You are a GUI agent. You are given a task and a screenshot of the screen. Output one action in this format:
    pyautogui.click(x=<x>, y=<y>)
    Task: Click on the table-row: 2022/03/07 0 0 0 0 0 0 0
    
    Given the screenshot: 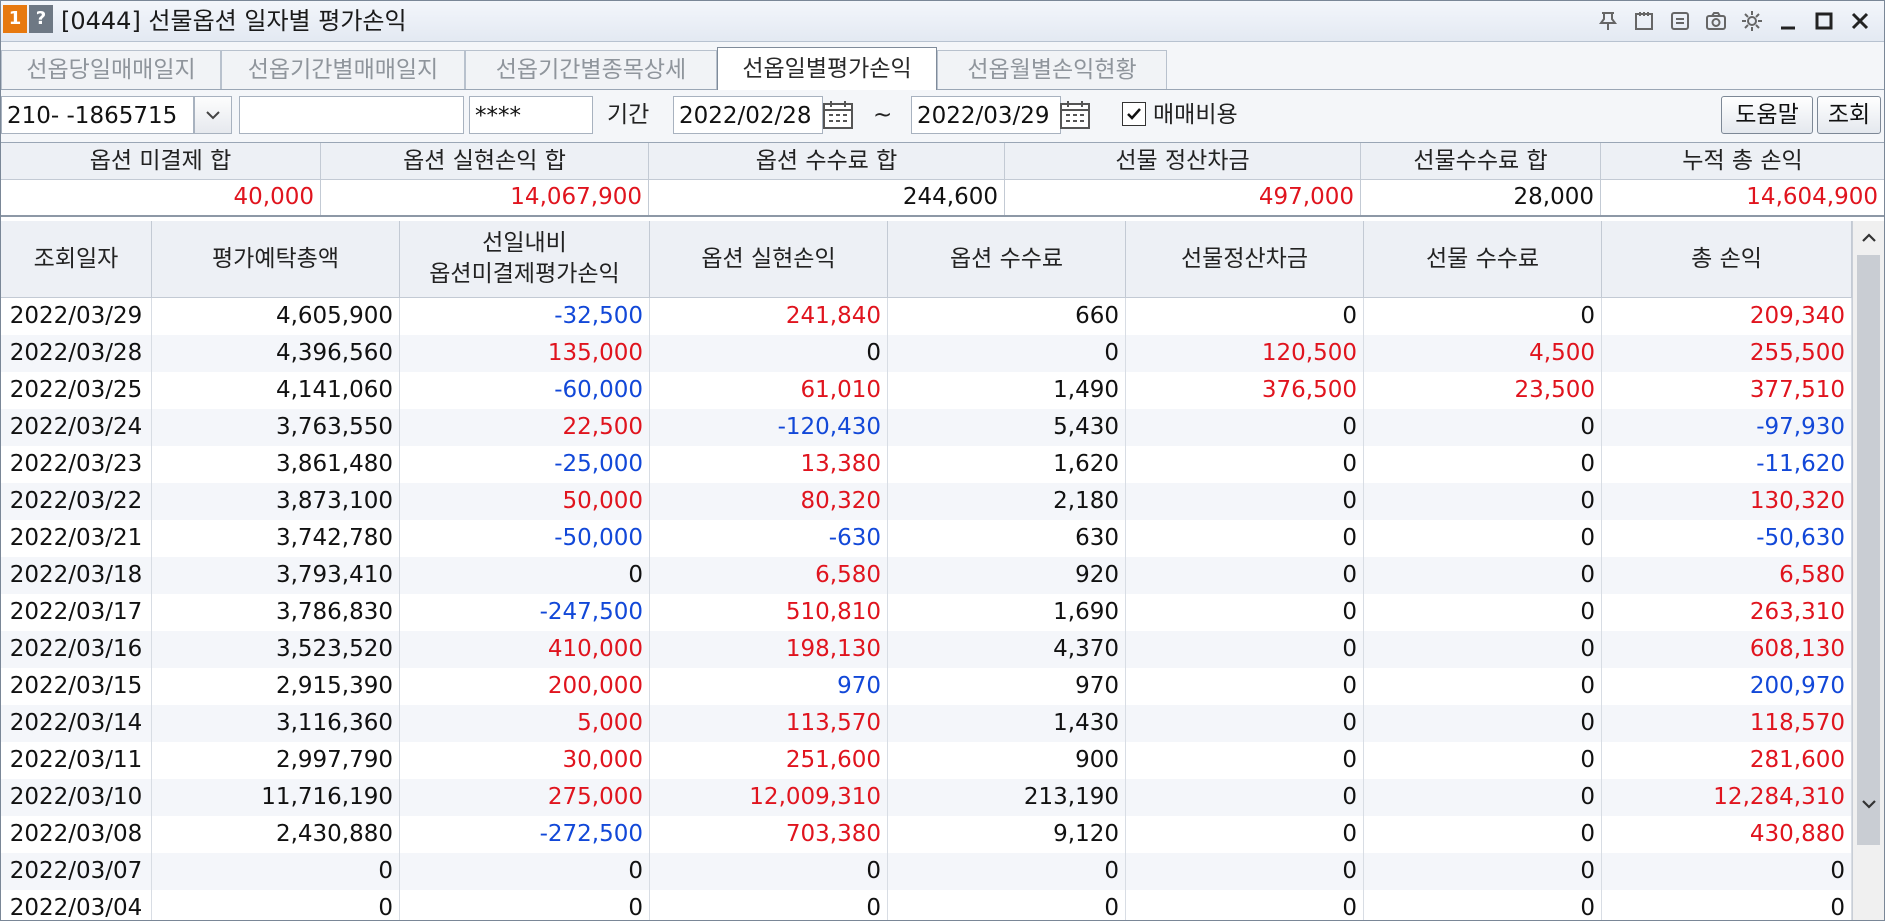 What is the action you would take?
    pyautogui.click(x=926, y=871)
    